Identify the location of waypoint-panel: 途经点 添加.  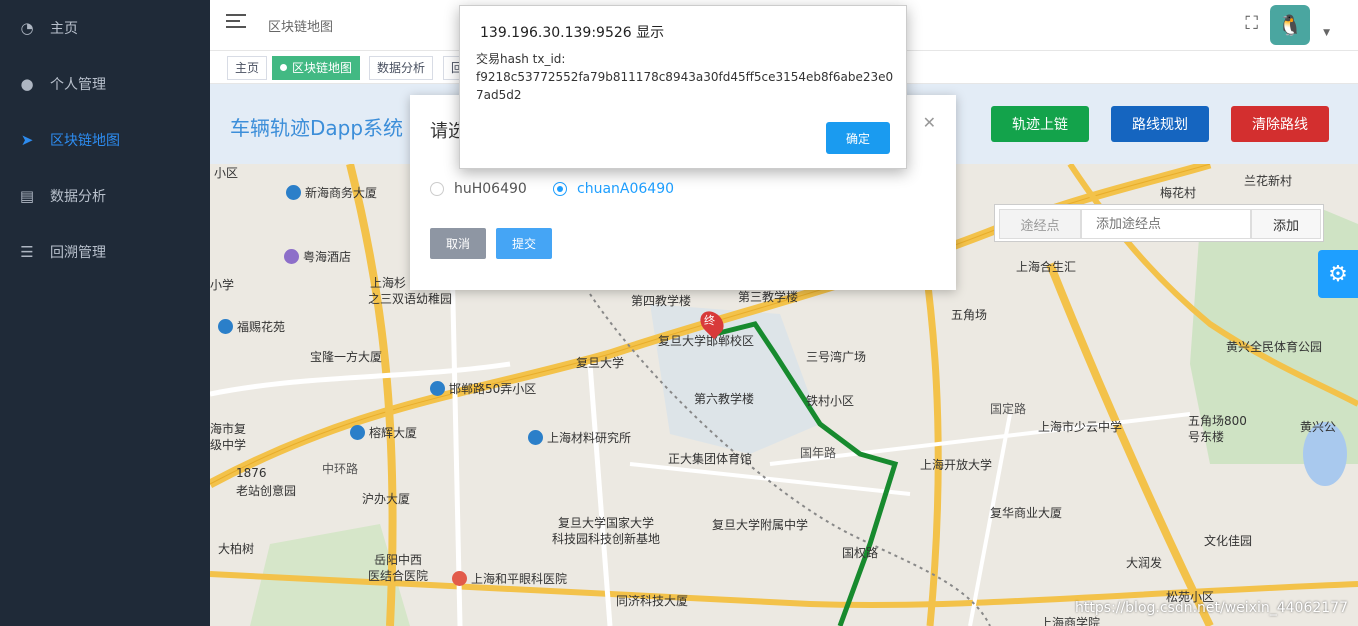
(1159, 223).